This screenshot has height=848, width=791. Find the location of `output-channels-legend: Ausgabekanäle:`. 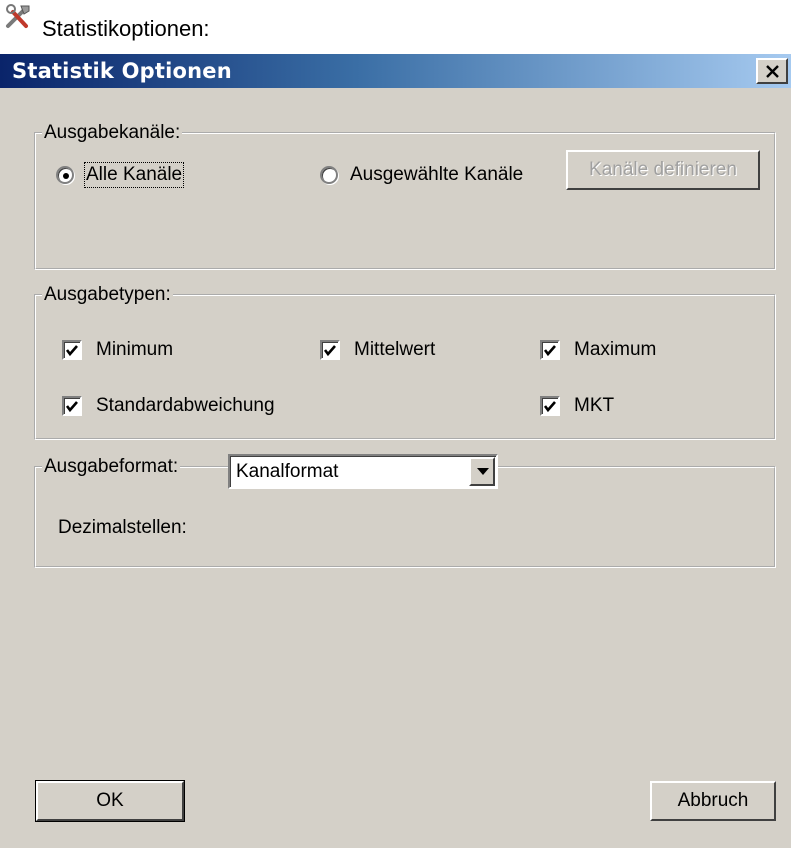

output-channels-legend: Ausgabekanäle: is located at coordinates (112, 132).